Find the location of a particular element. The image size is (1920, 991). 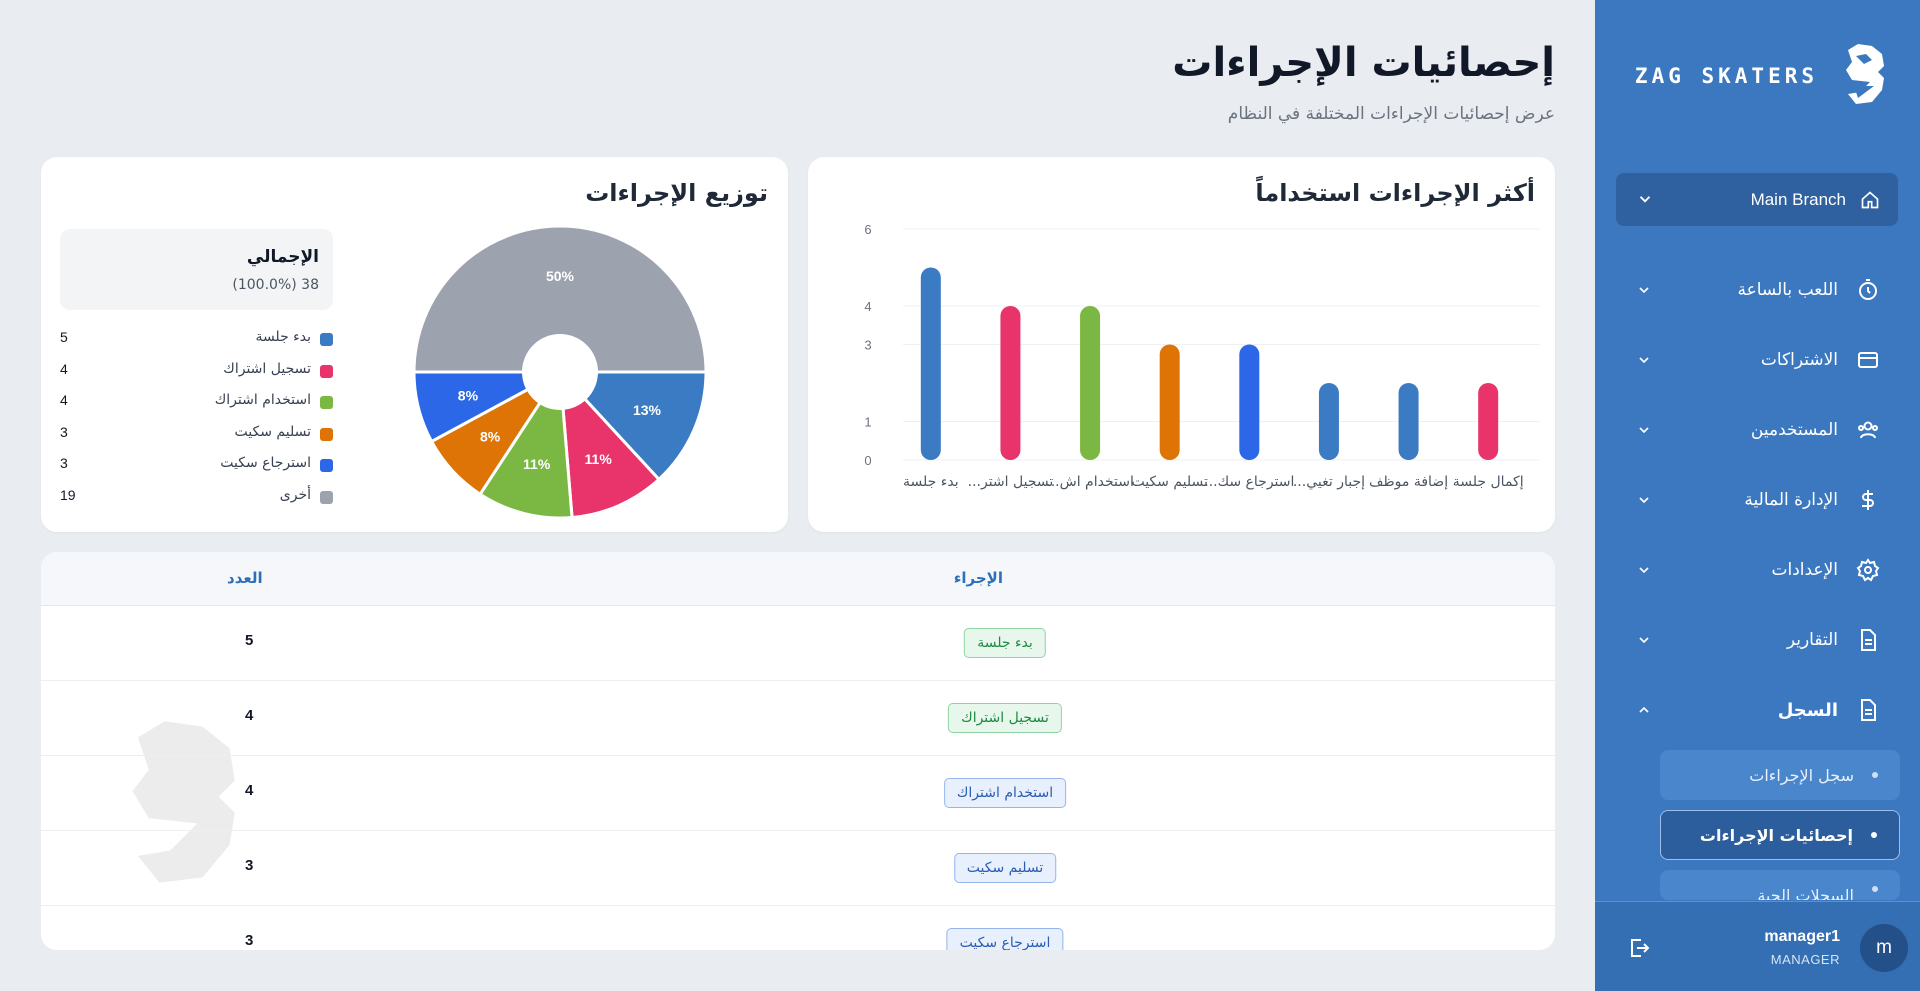

document-icon is located at coordinates (1868, 710).